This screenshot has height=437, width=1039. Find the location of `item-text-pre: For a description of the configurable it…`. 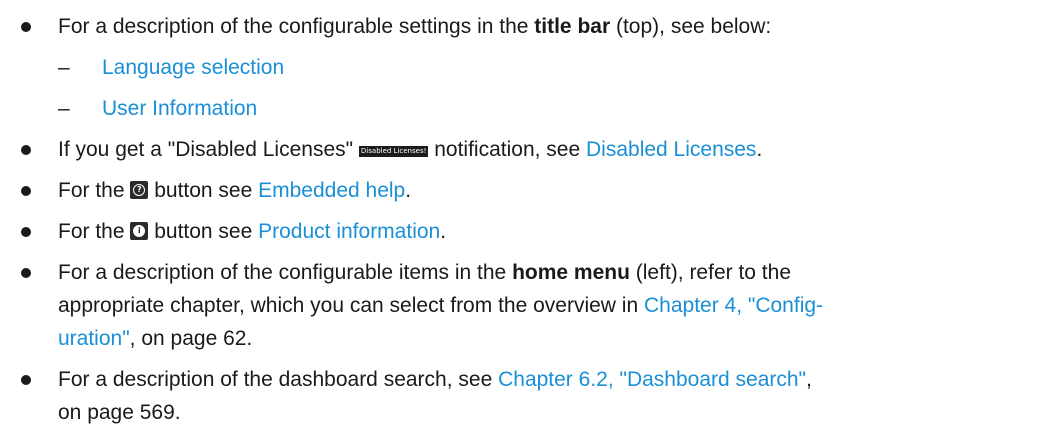

item-text-pre: For a description of the configurable it… is located at coordinates (285, 272).